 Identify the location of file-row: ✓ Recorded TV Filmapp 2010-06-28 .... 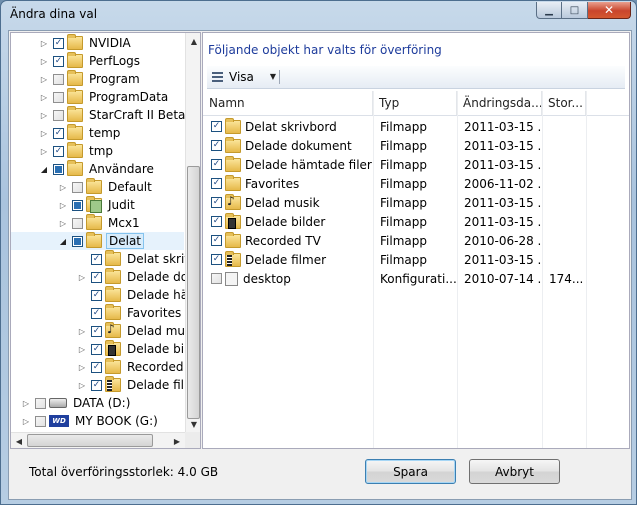
(416, 240).